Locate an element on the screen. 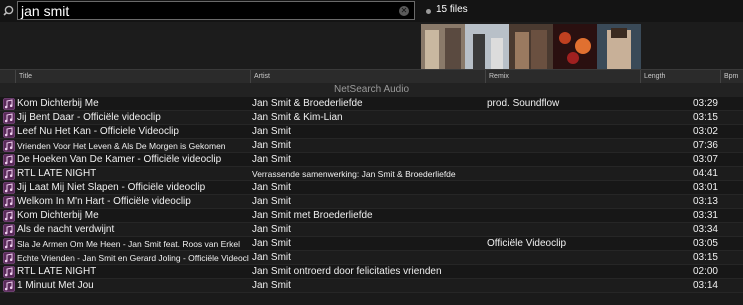 The width and height of the screenshot is (743, 305). search-query: jan smit is located at coordinates (45, 11).